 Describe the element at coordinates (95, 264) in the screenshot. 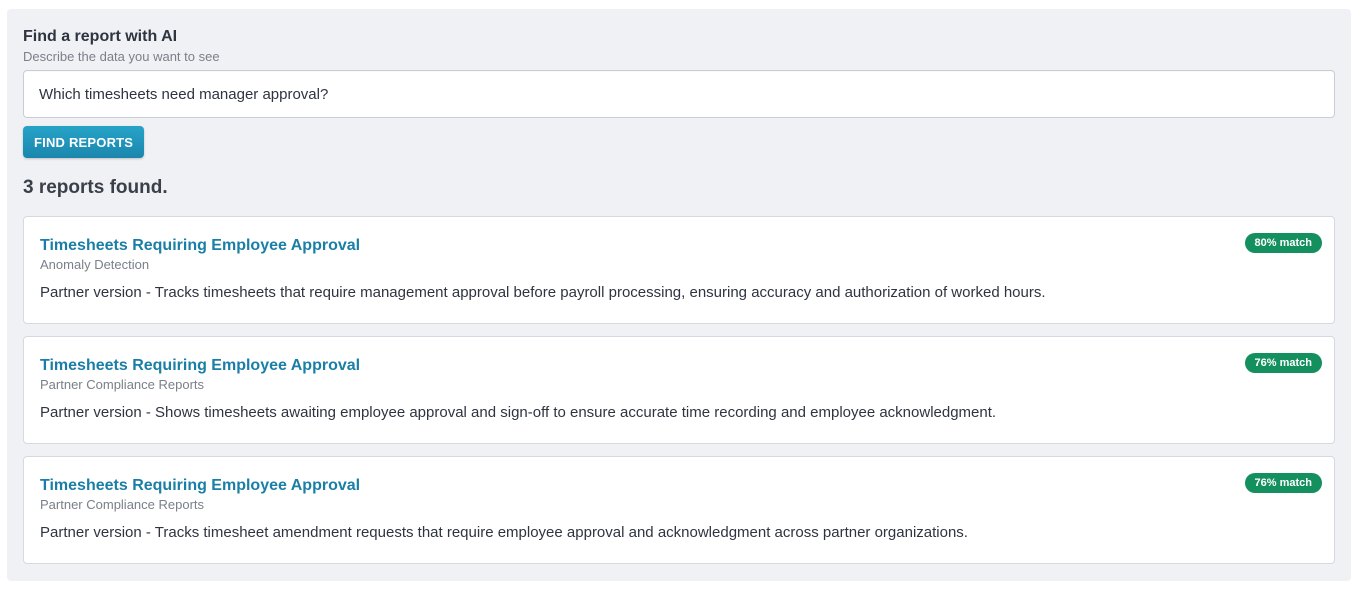

I see `result-category: Anomaly Detection` at that location.